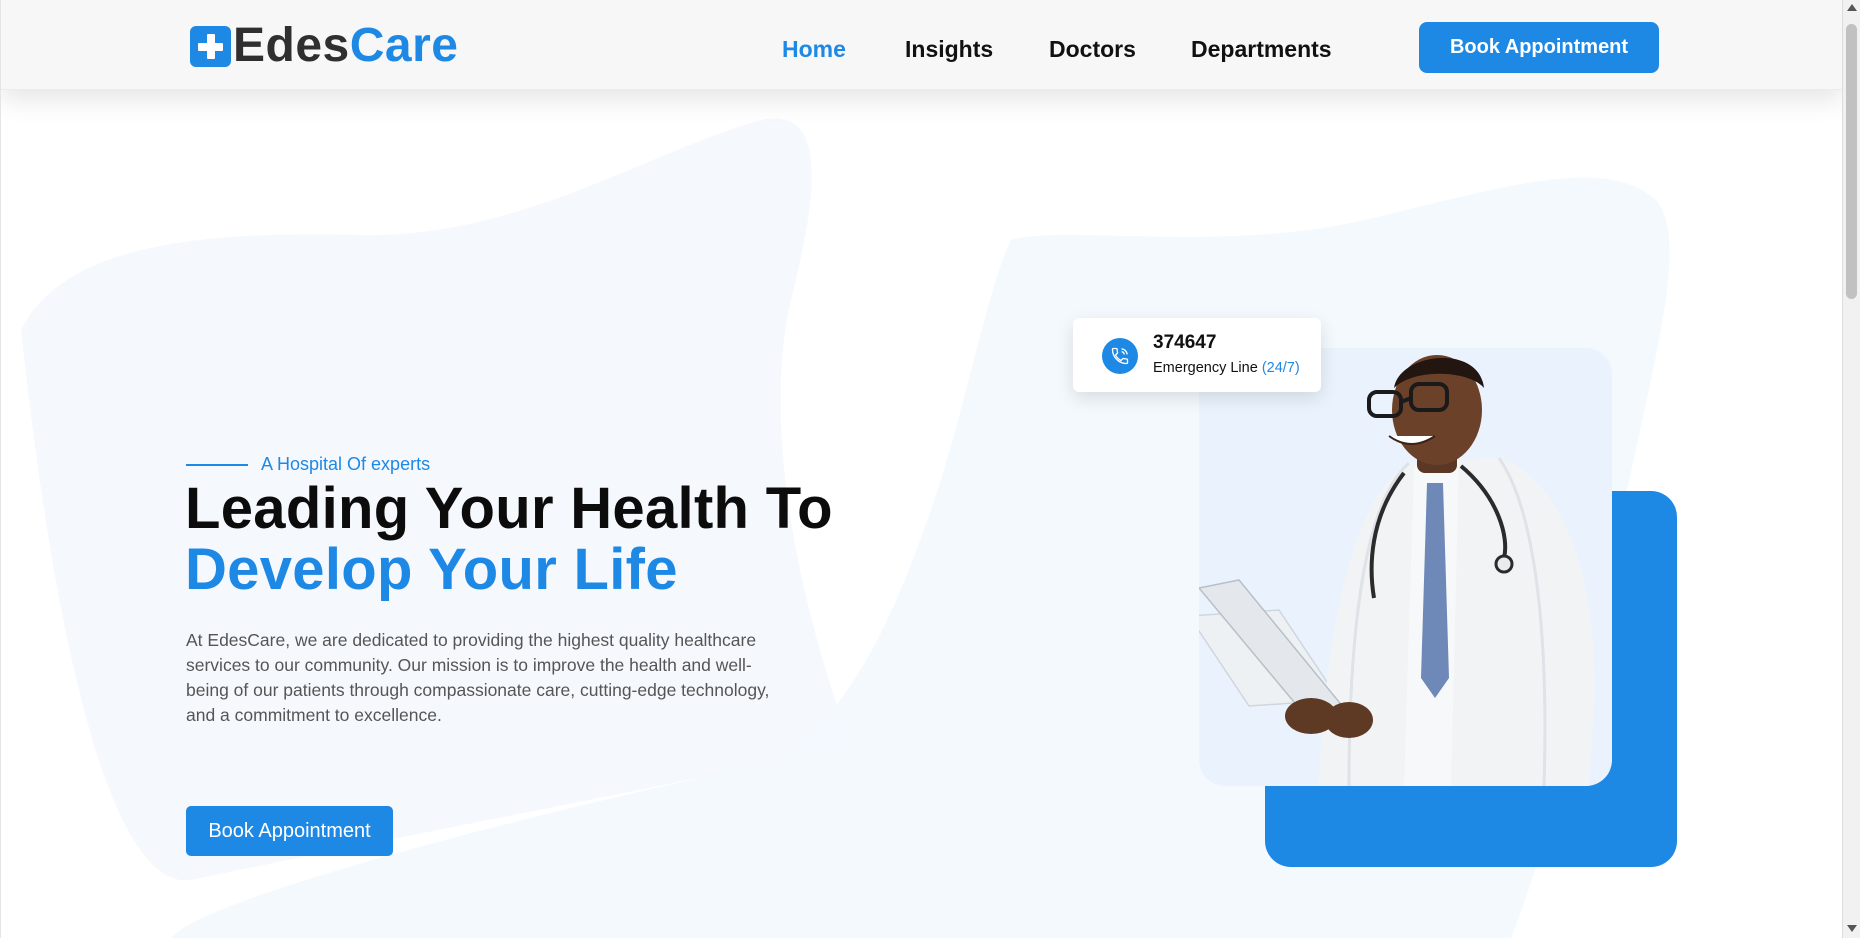 The image size is (1860, 938). What do you see at coordinates (1851, 469) in the screenshot?
I see `page-scrollbar` at bounding box center [1851, 469].